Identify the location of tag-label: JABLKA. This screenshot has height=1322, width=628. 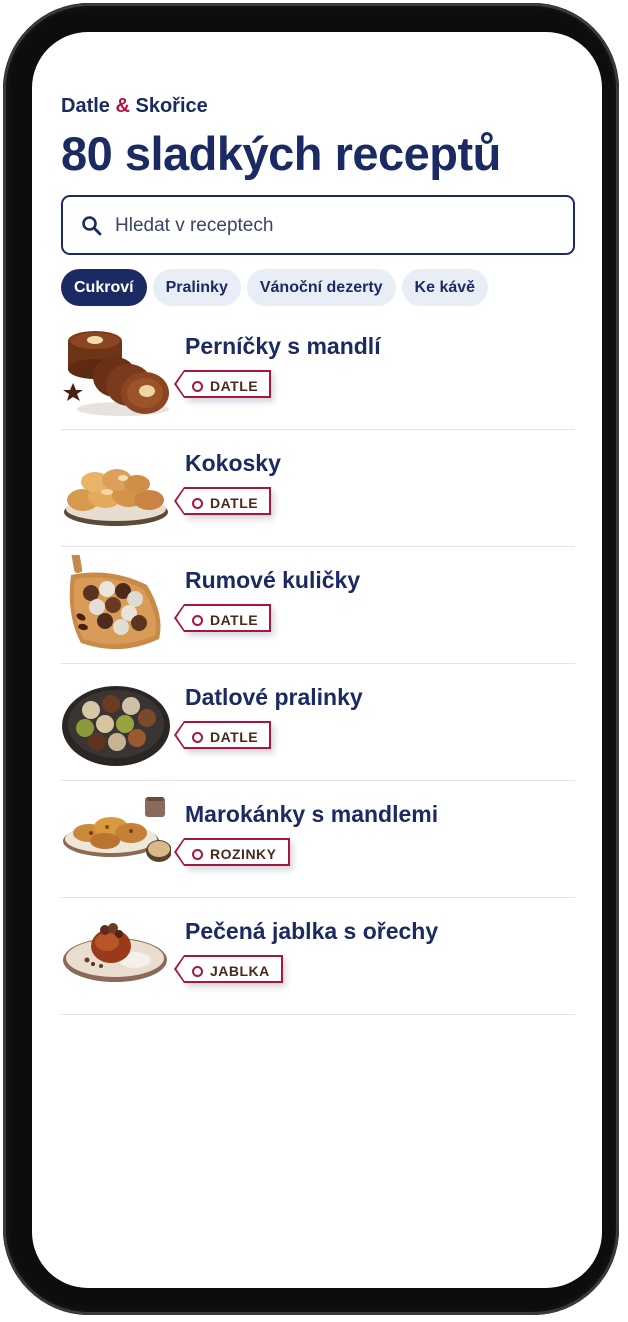
(240, 971).